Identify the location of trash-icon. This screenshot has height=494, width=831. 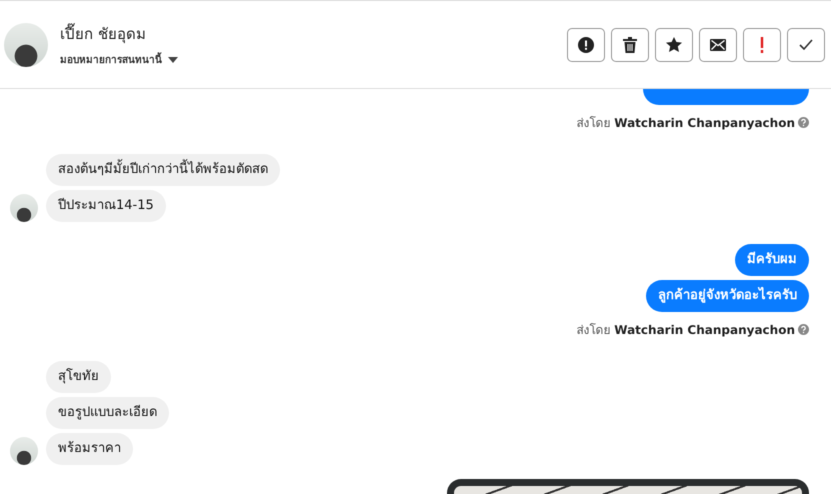
(630, 44).